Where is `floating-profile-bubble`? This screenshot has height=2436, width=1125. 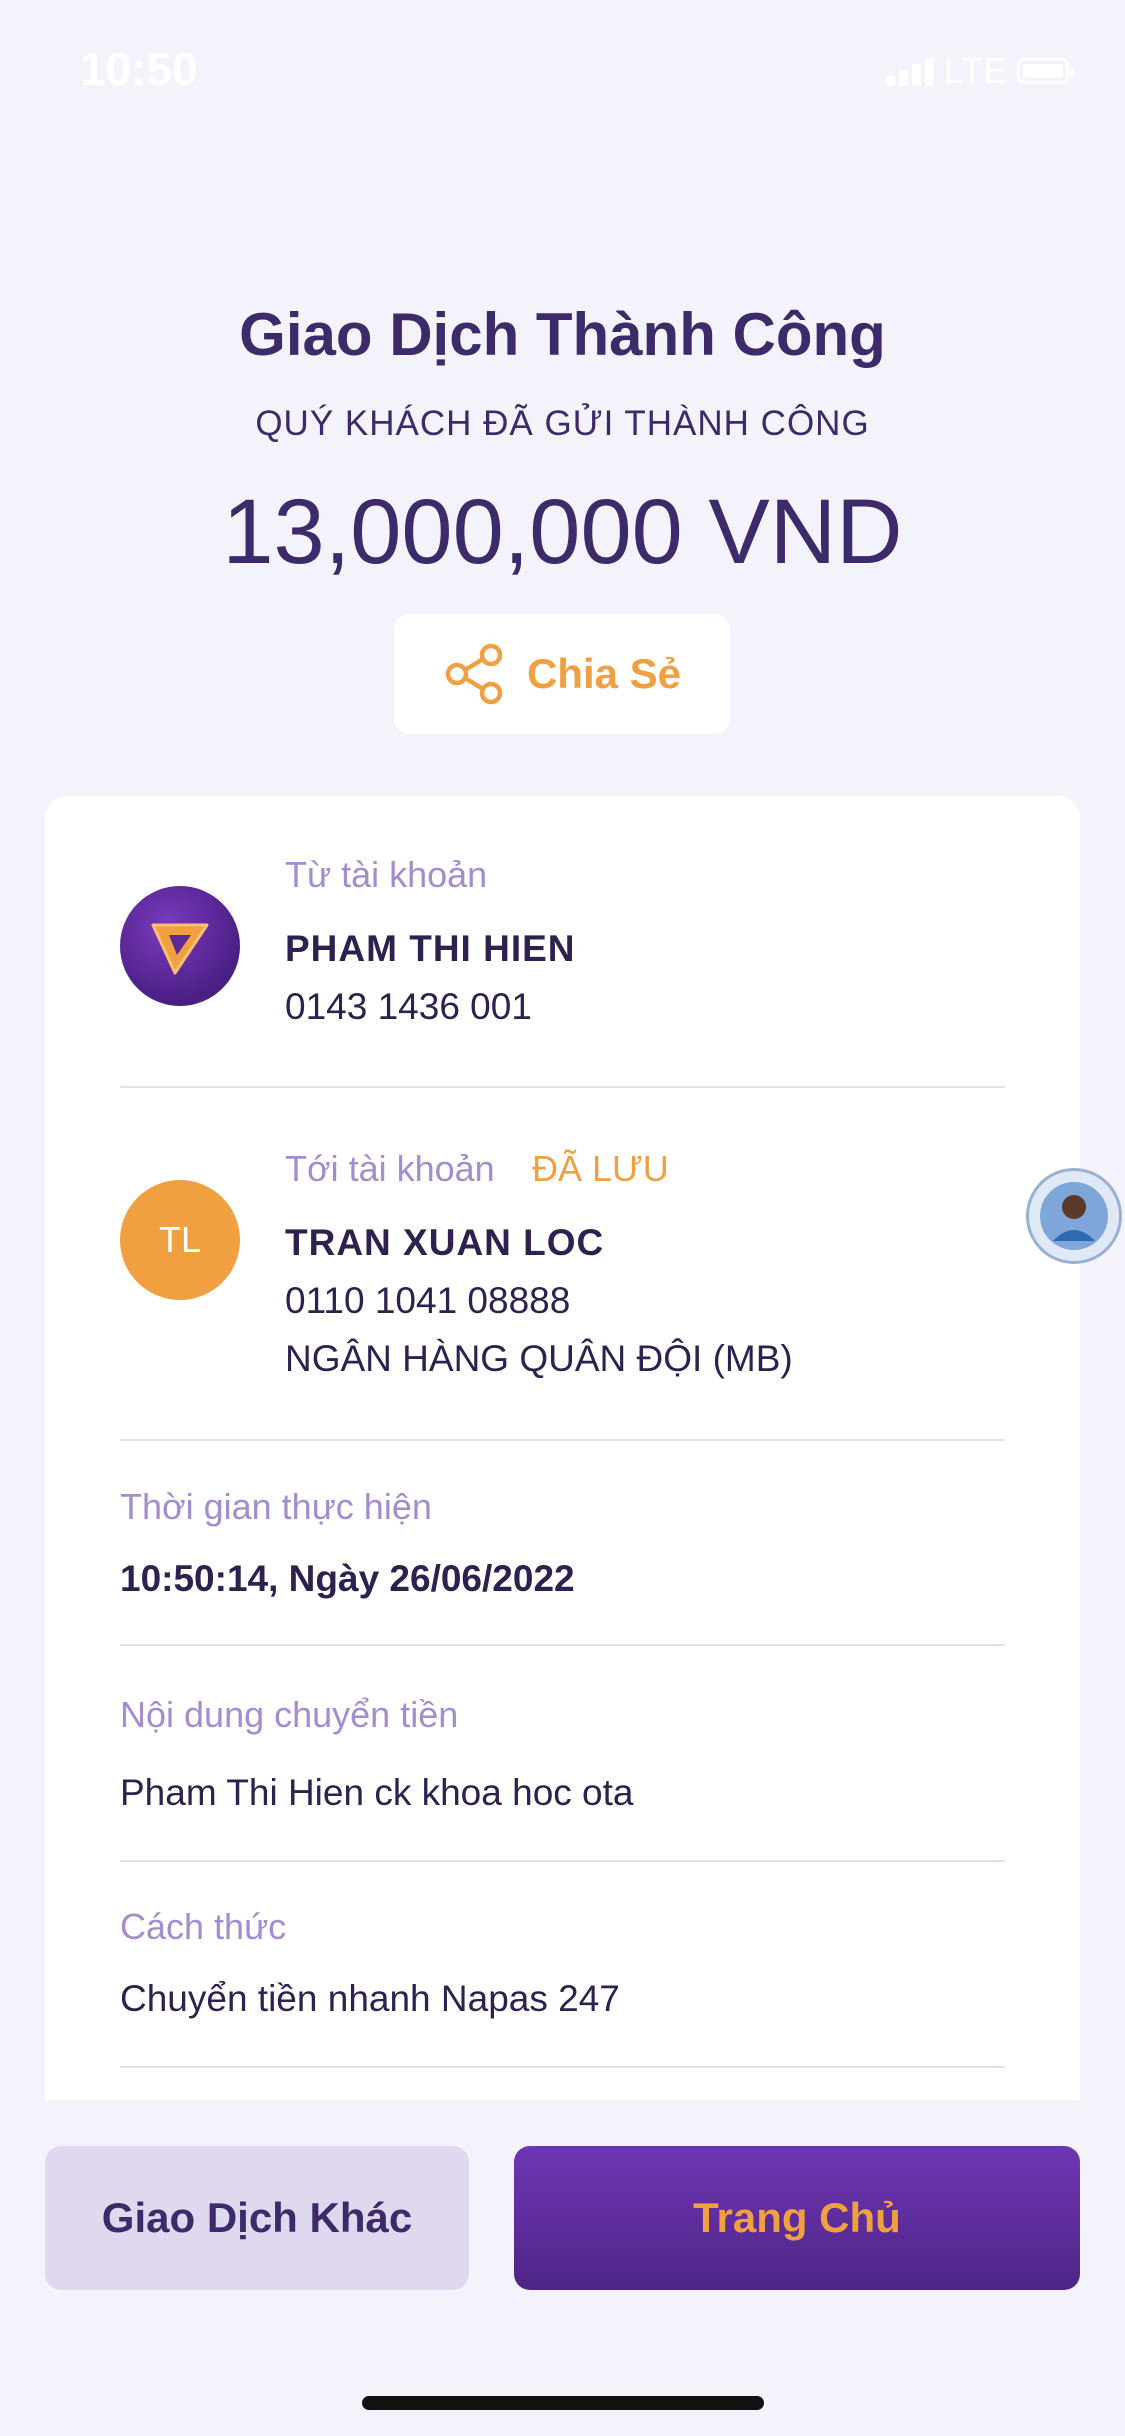 floating-profile-bubble is located at coordinates (1074, 1216).